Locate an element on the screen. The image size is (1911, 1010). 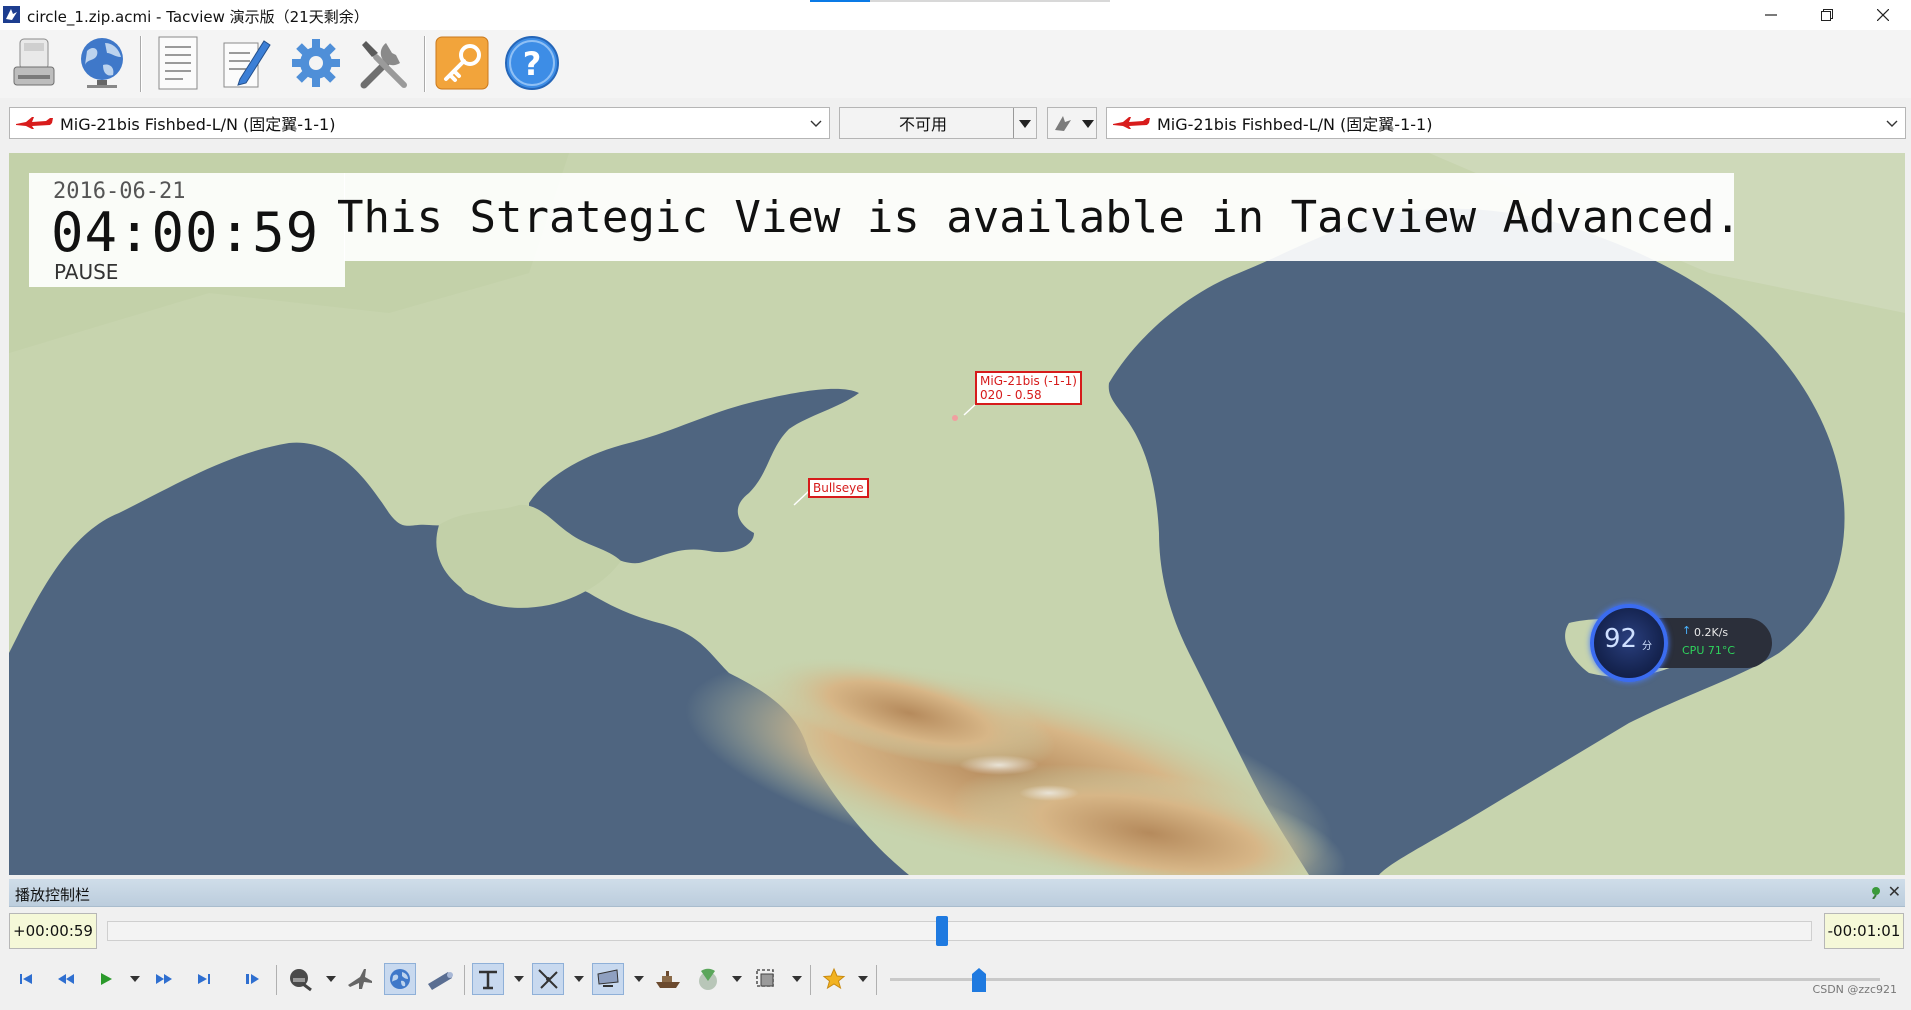
measure-tool-dropdown is located at coordinates (579, 979).